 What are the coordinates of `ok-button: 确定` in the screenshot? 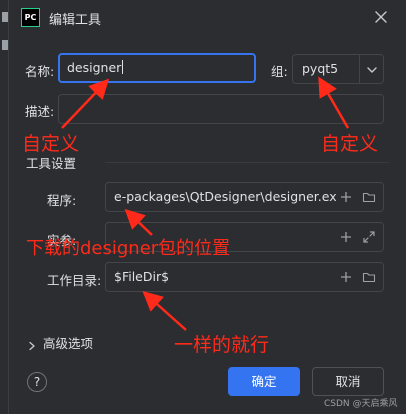 It's located at (264, 381).